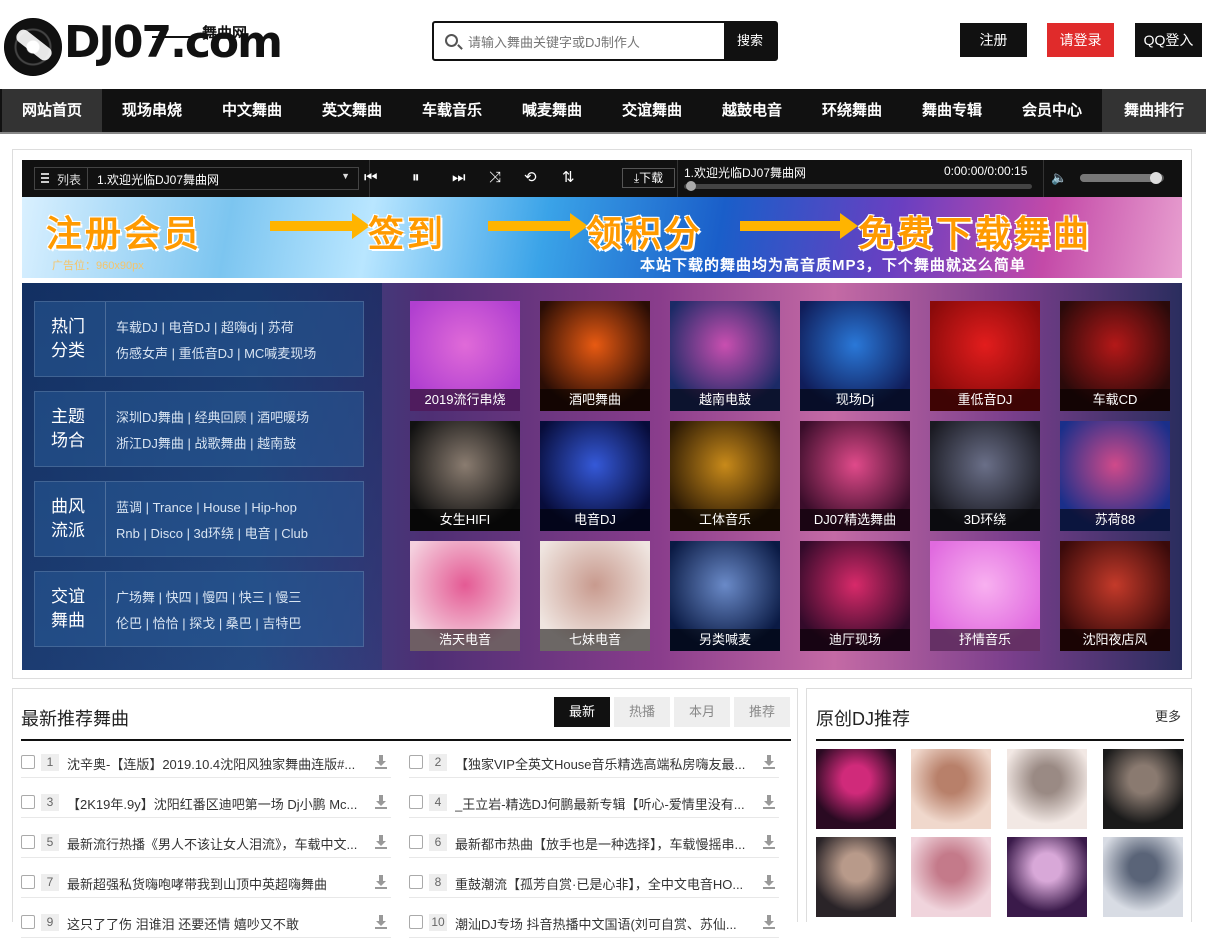 The width and height of the screenshot is (1206, 938). I want to click on nav-chinese: 中文舞曲, so click(252, 110).